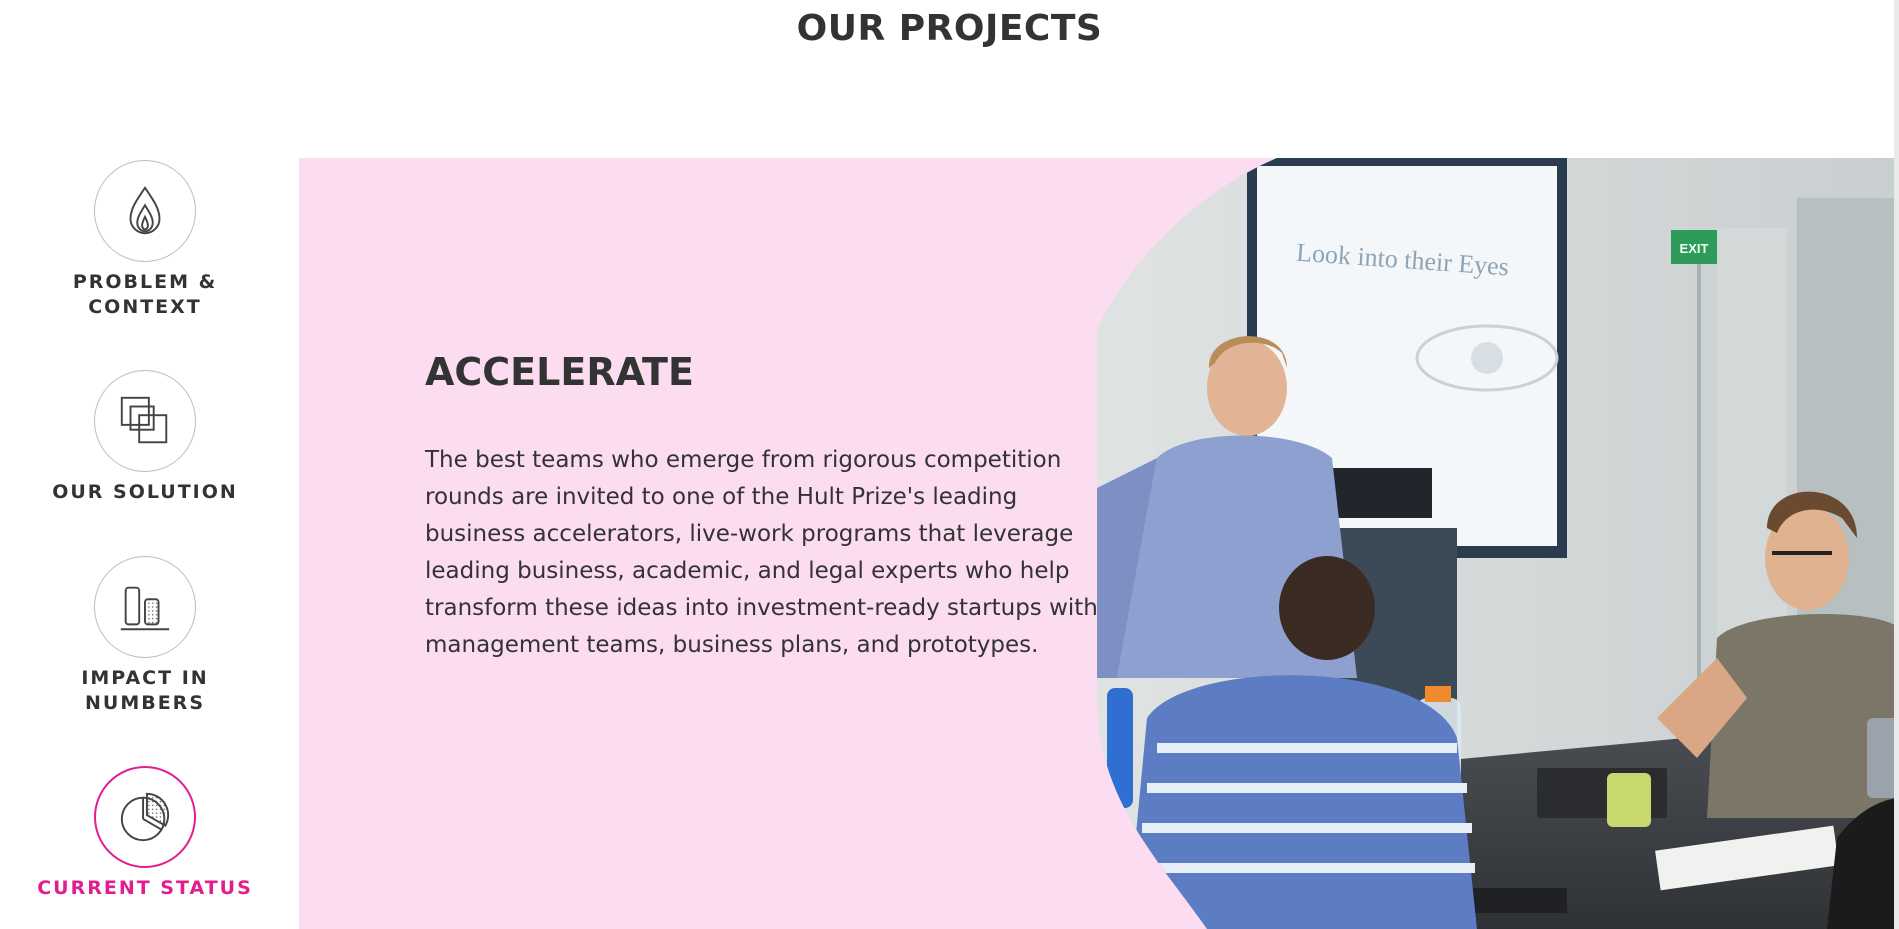 The width and height of the screenshot is (1899, 929). What do you see at coordinates (145, 294) in the screenshot?
I see `nav-label: PROBLEM & CONTEXT` at bounding box center [145, 294].